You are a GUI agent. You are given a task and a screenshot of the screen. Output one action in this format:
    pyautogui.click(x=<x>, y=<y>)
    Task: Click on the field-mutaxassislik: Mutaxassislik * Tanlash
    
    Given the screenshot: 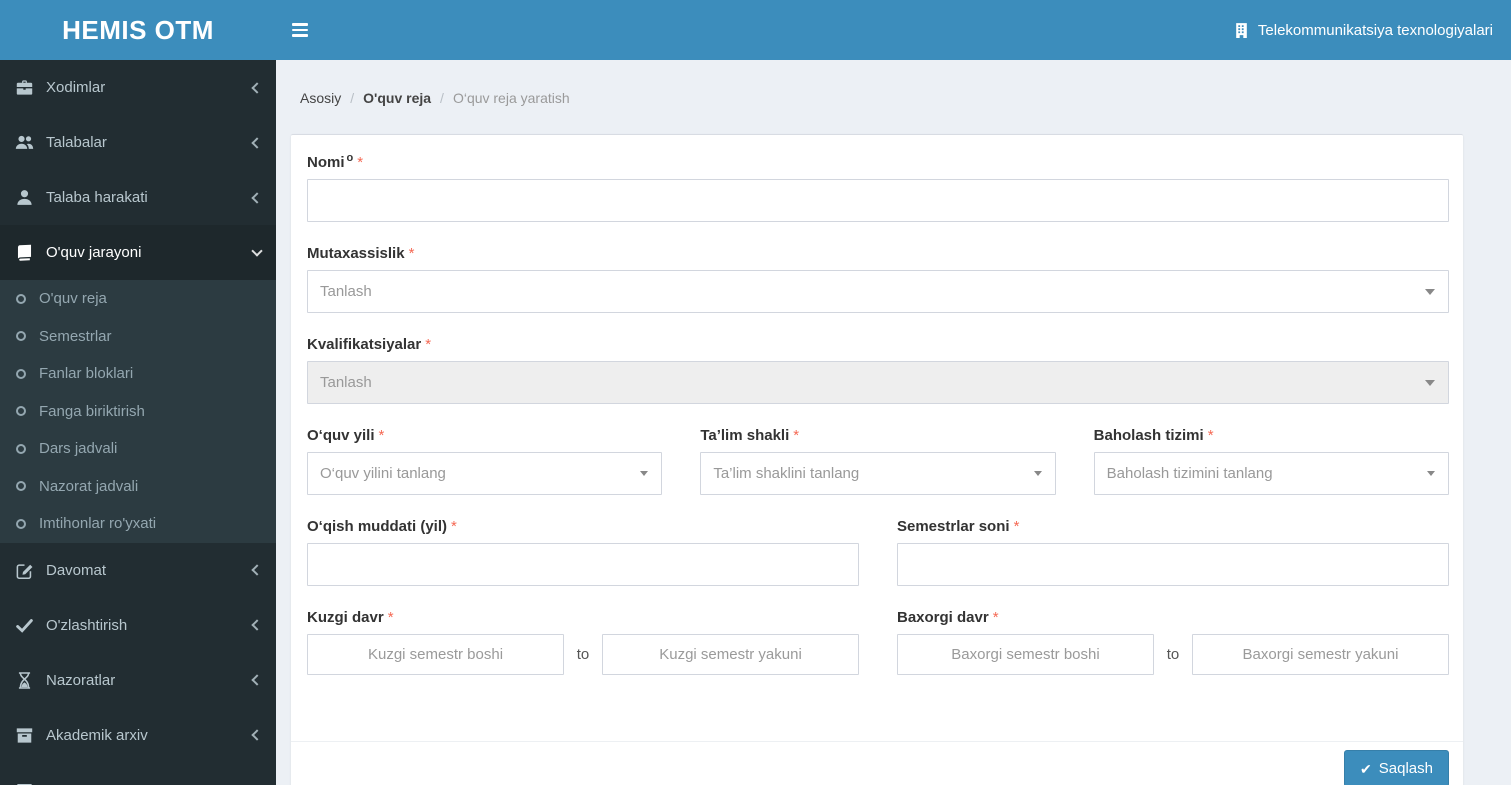 What is the action you would take?
    pyautogui.click(x=878, y=279)
    